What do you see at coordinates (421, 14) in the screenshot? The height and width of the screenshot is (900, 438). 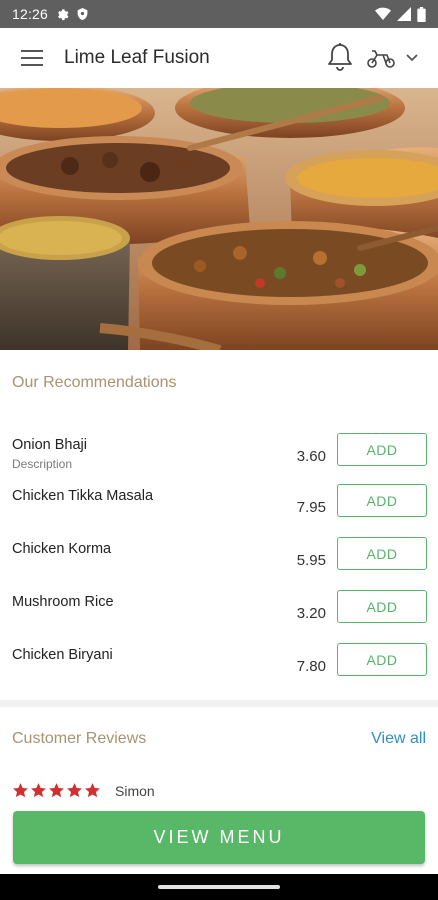 I see `battery-icon` at bounding box center [421, 14].